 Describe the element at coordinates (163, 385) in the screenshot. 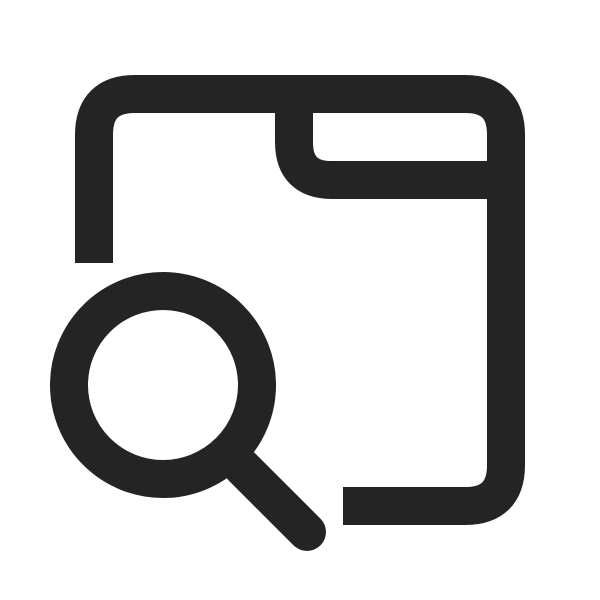

I see `magnifier-lens` at that location.